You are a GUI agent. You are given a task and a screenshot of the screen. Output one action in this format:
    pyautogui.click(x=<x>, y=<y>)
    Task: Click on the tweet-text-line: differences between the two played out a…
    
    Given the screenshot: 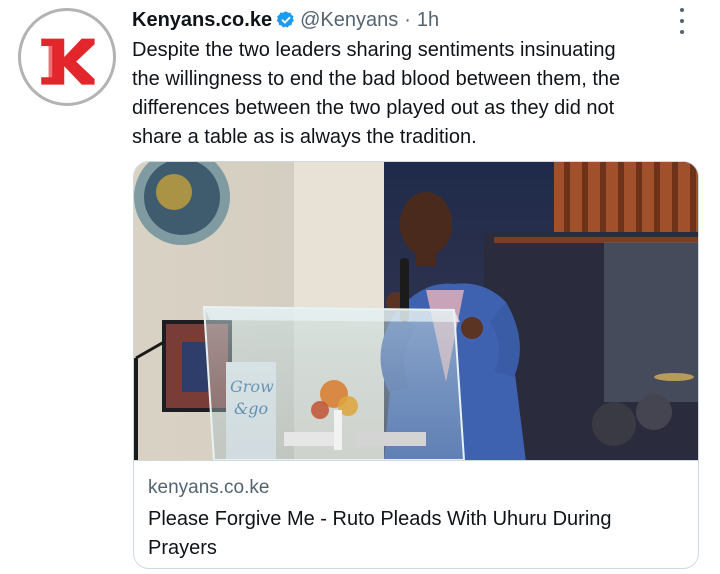 What is the action you would take?
    pyautogui.click(x=373, y=108)
    